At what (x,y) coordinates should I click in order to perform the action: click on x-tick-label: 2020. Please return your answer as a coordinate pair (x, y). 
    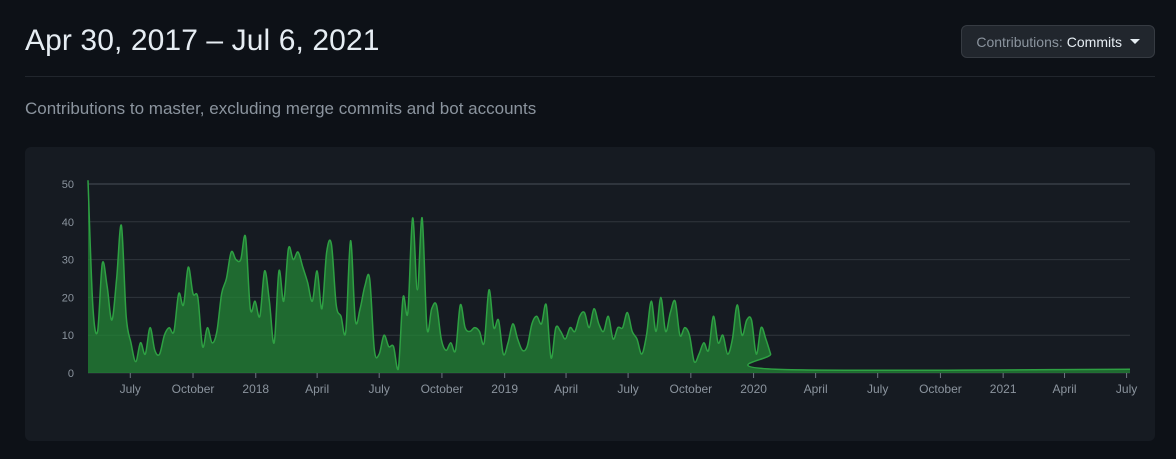
    Looking at the image, I should click on (753, 389).